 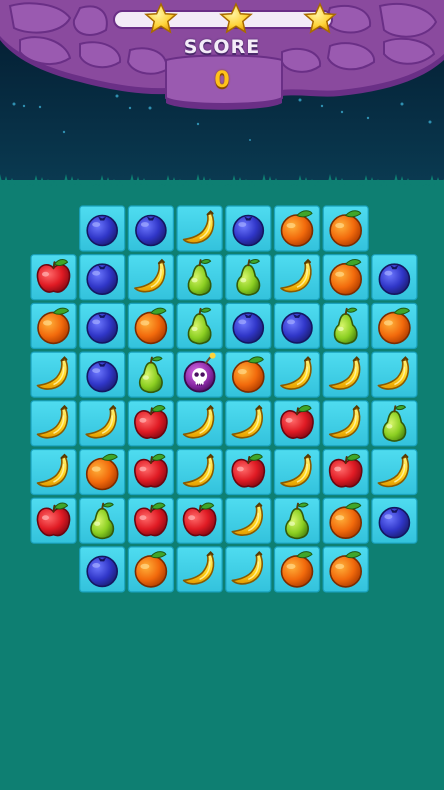 What do you see at coordinates (222, 47) in the screenshot?
I see `score-label: SCORE` at bounding box center [222, 47].